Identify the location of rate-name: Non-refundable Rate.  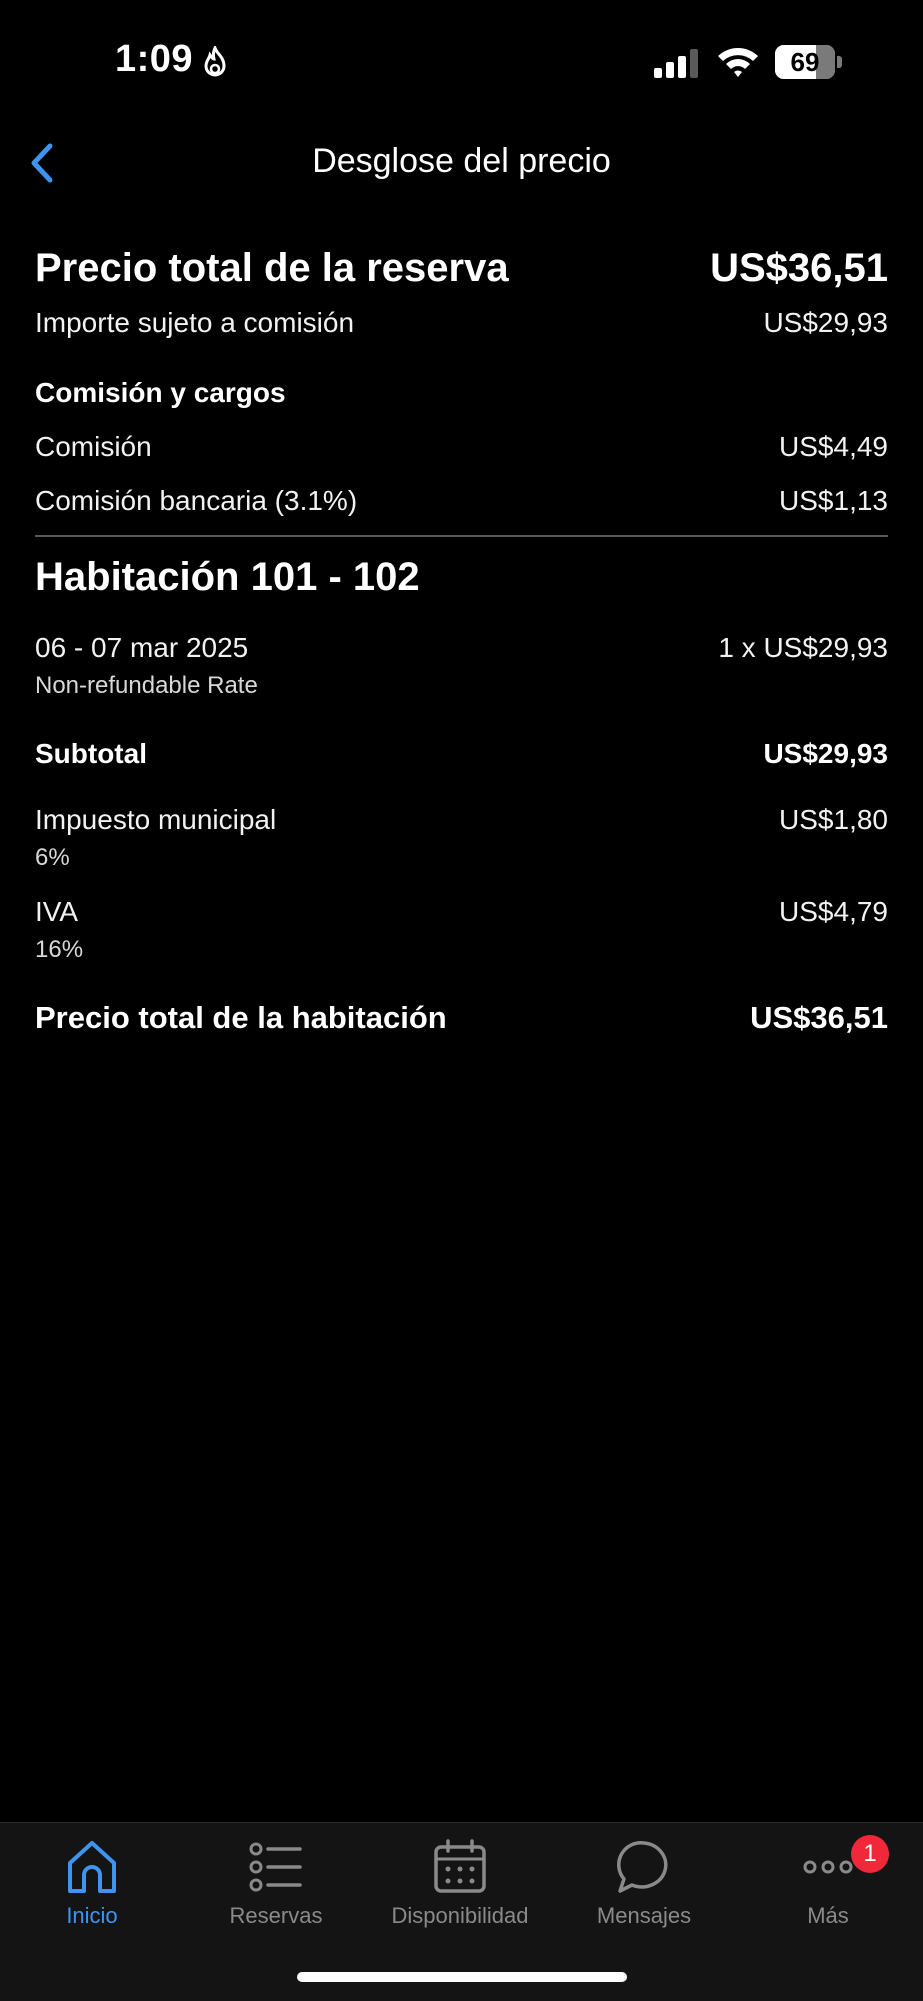
(146, 685).